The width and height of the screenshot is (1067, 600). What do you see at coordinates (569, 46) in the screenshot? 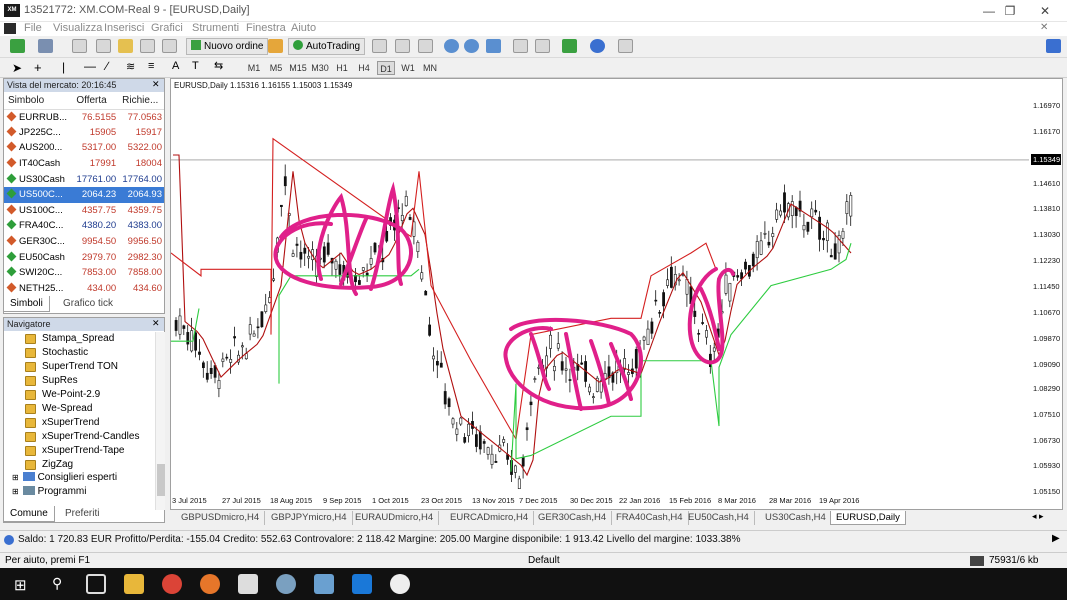
I see `indicators-icon` at bounding box center [569, 46].